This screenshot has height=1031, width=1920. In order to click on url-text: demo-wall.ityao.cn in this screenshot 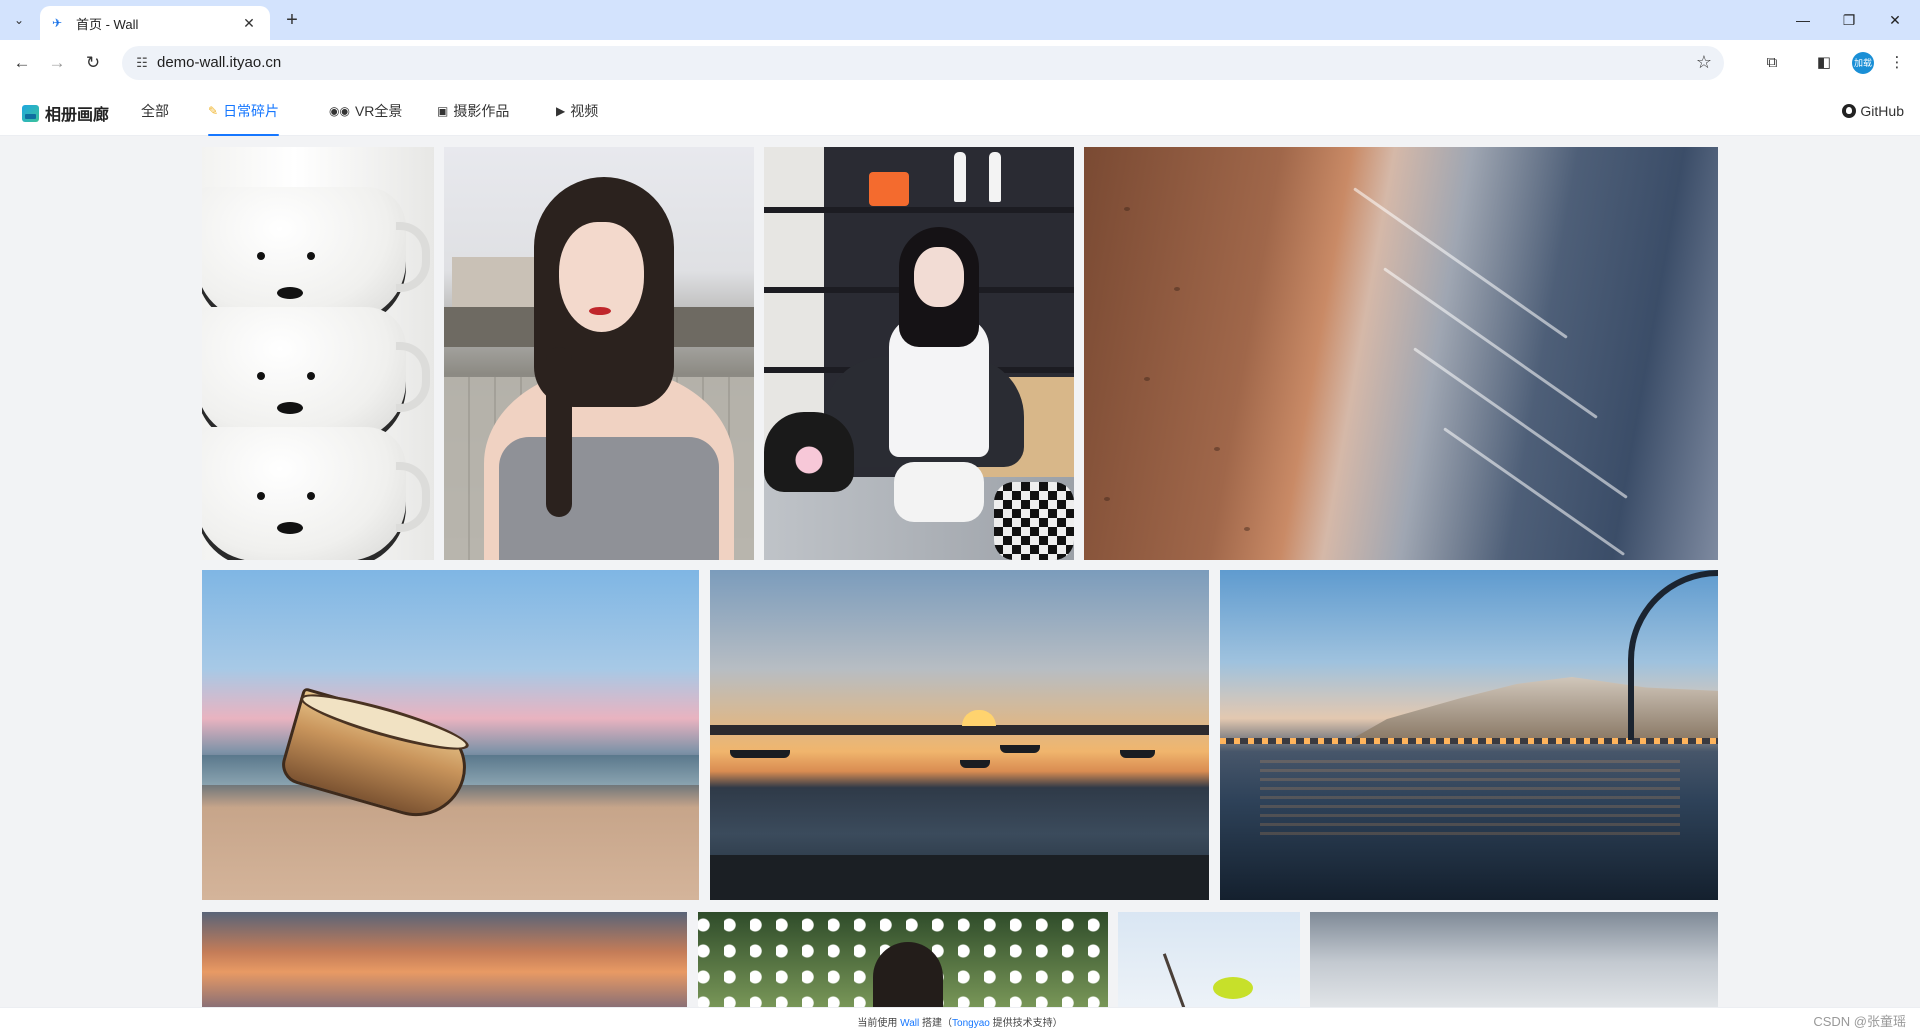, I will do `click(219, 62)`.